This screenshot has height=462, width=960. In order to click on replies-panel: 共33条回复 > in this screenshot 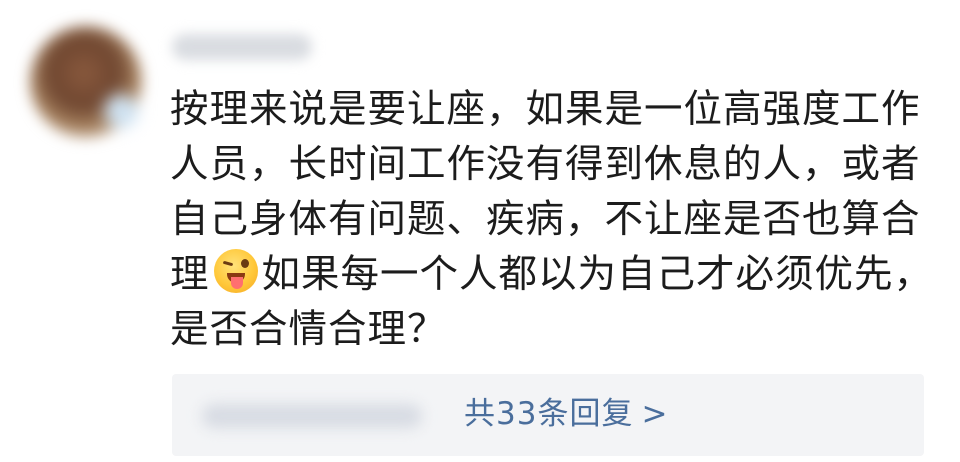, I will do `click(548, 415)`.